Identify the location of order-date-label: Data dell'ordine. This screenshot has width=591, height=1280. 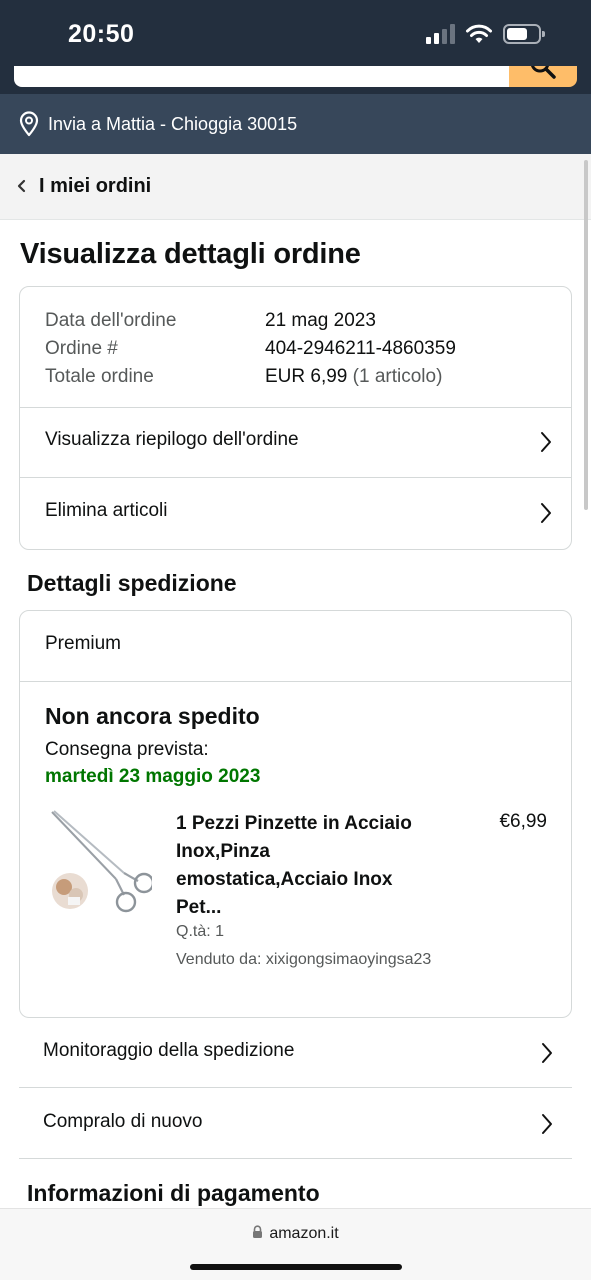
(111, 320).